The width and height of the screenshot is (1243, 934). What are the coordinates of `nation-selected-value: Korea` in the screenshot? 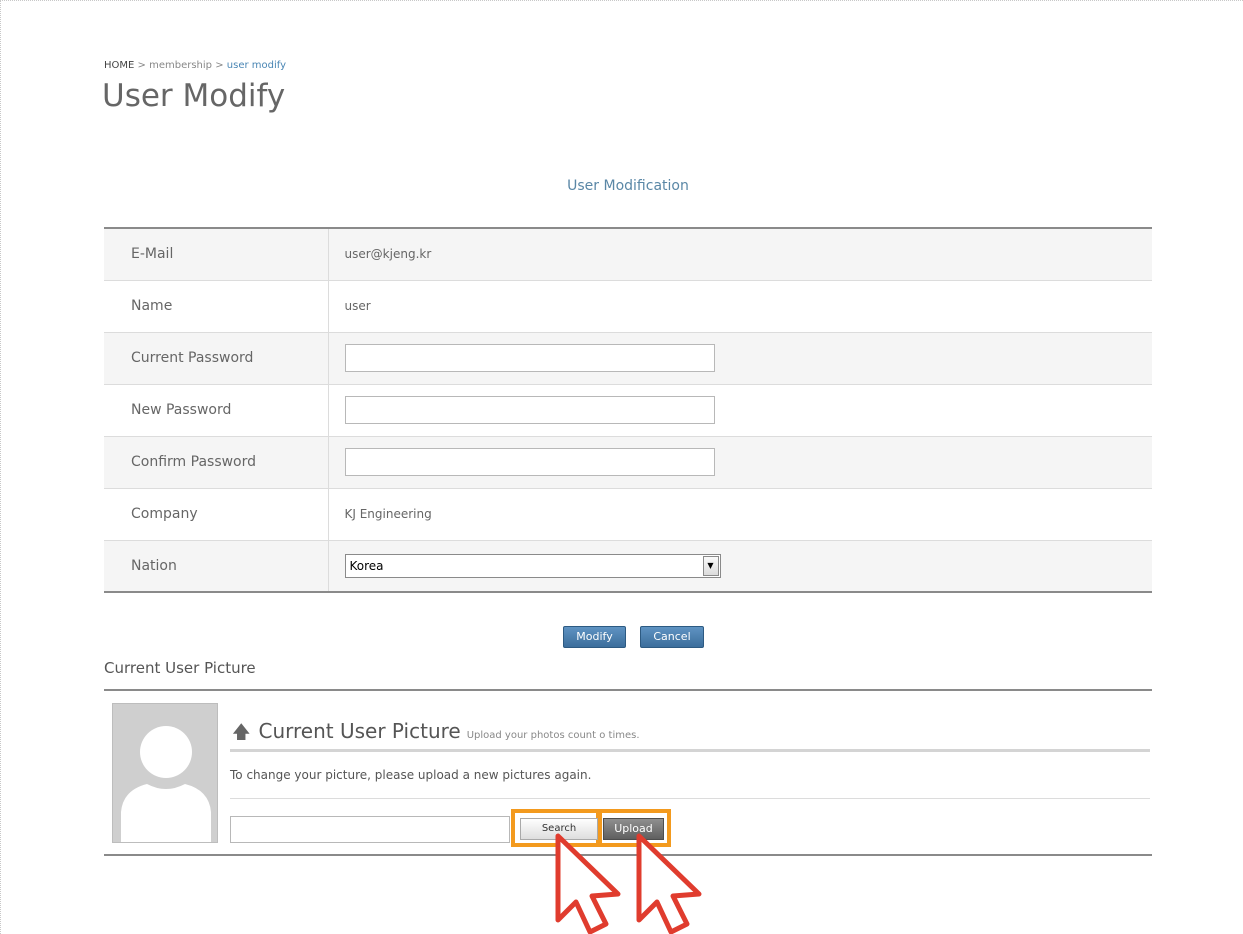 It's located at (366, 565).